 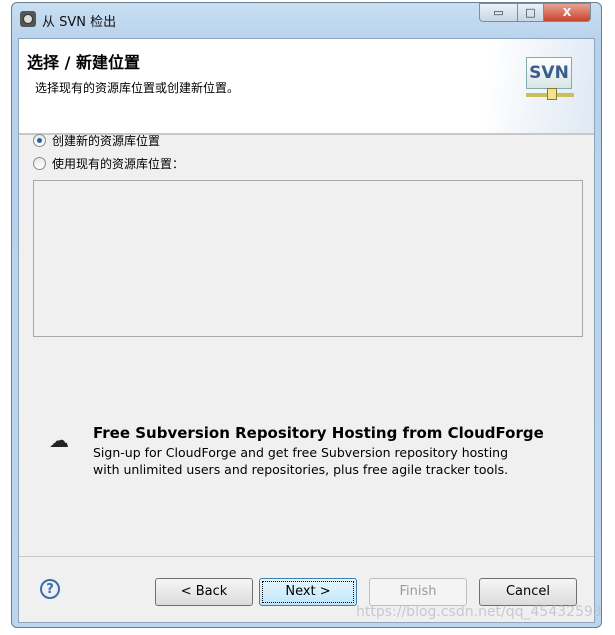 What do you see at coordinates (50, 589) in the screenshot?
I see `help-icon: ?` at bounding box center [50, 589].